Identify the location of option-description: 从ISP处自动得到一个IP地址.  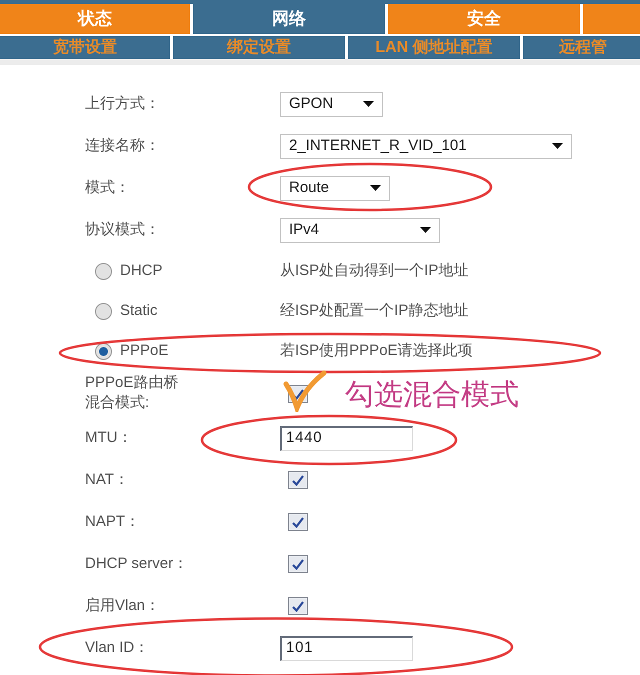
(374, 270).